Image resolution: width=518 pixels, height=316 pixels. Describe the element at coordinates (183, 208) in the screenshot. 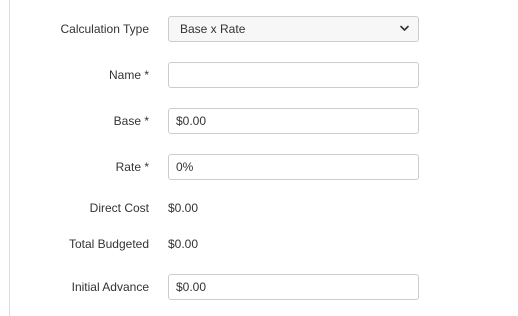

I see `direct-cost-value: $0.00` at that location.